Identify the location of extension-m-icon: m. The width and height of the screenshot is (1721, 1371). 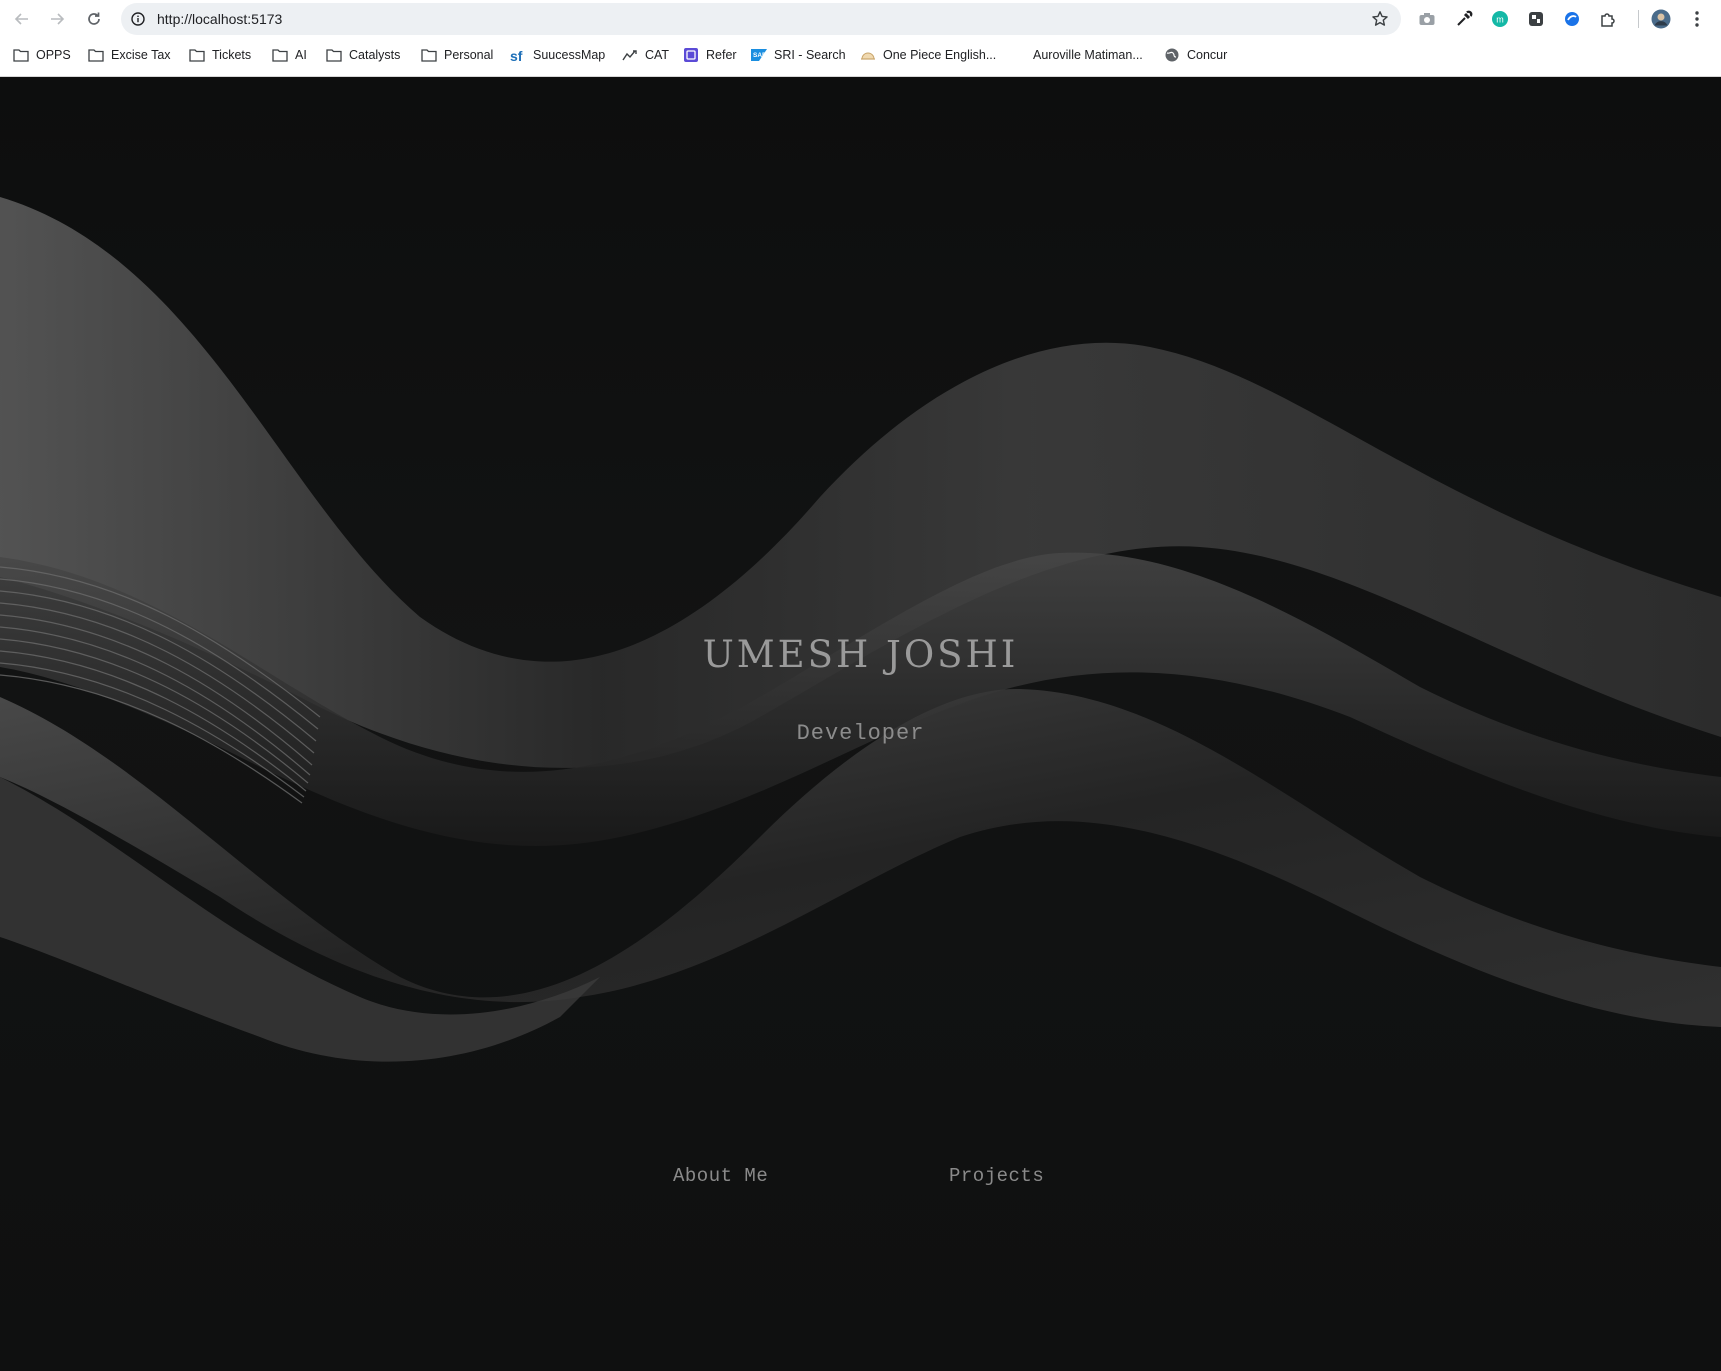
(1500, 19).